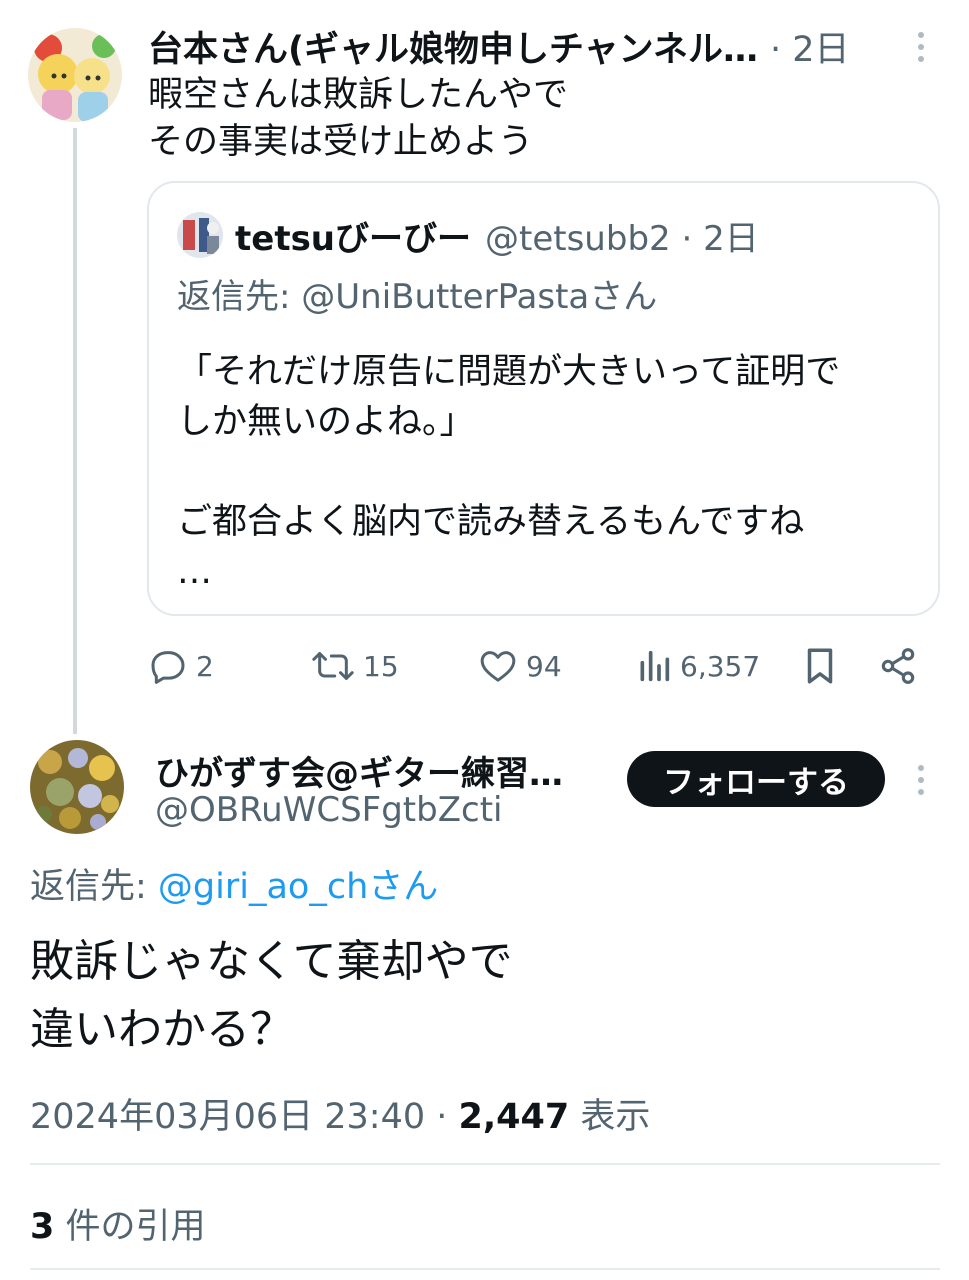 This screenshot has width=969, height=1280. What do you see at coordinates (514, 1117) in the screenshot?
I see `views-total: 2,447` at bounding box center [514, 1117].